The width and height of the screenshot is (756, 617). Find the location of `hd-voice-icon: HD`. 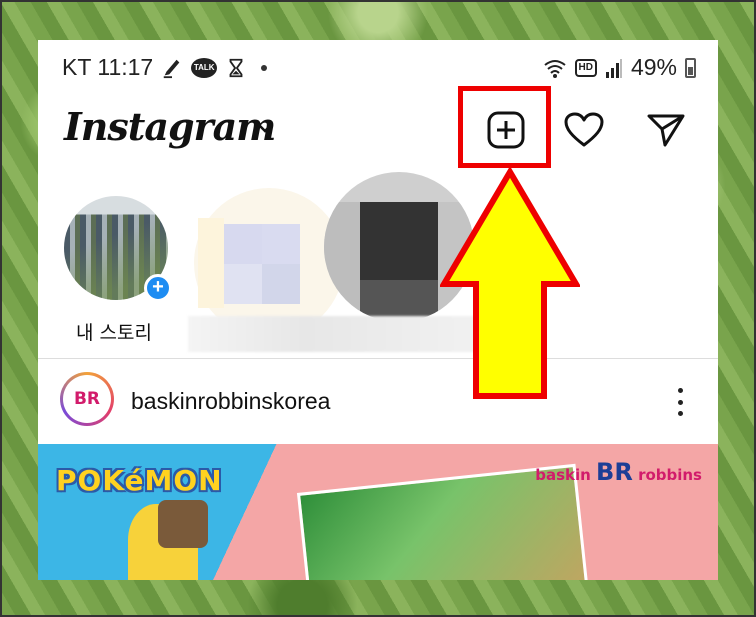

hd-voice-icon: HD is located at coordinates (585, 67).